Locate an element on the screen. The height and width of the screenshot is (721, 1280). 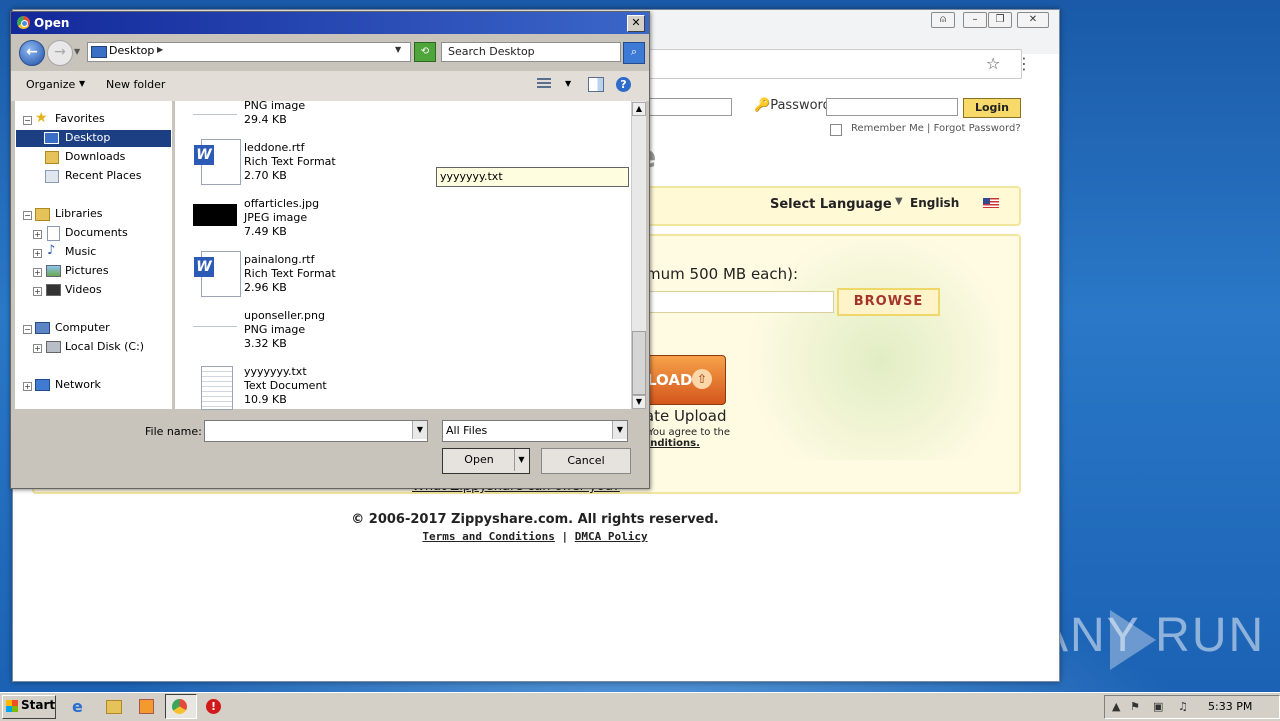
warning-app-icon: ! is located at coordinates (213, 706).